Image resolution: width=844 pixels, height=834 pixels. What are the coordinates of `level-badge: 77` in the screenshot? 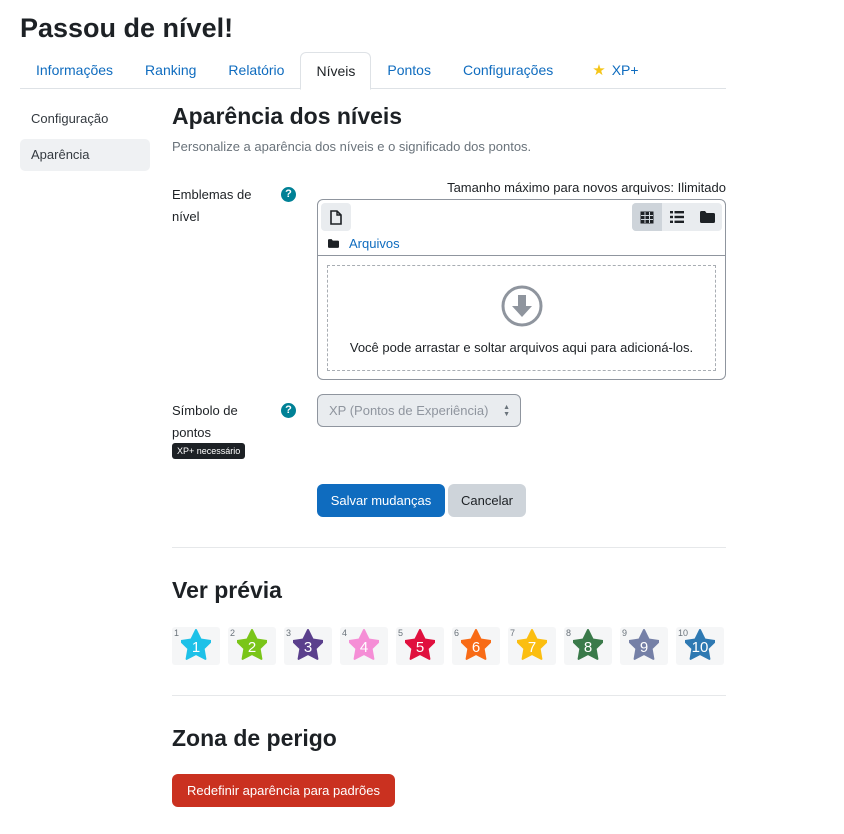 It's located at (532, 646).